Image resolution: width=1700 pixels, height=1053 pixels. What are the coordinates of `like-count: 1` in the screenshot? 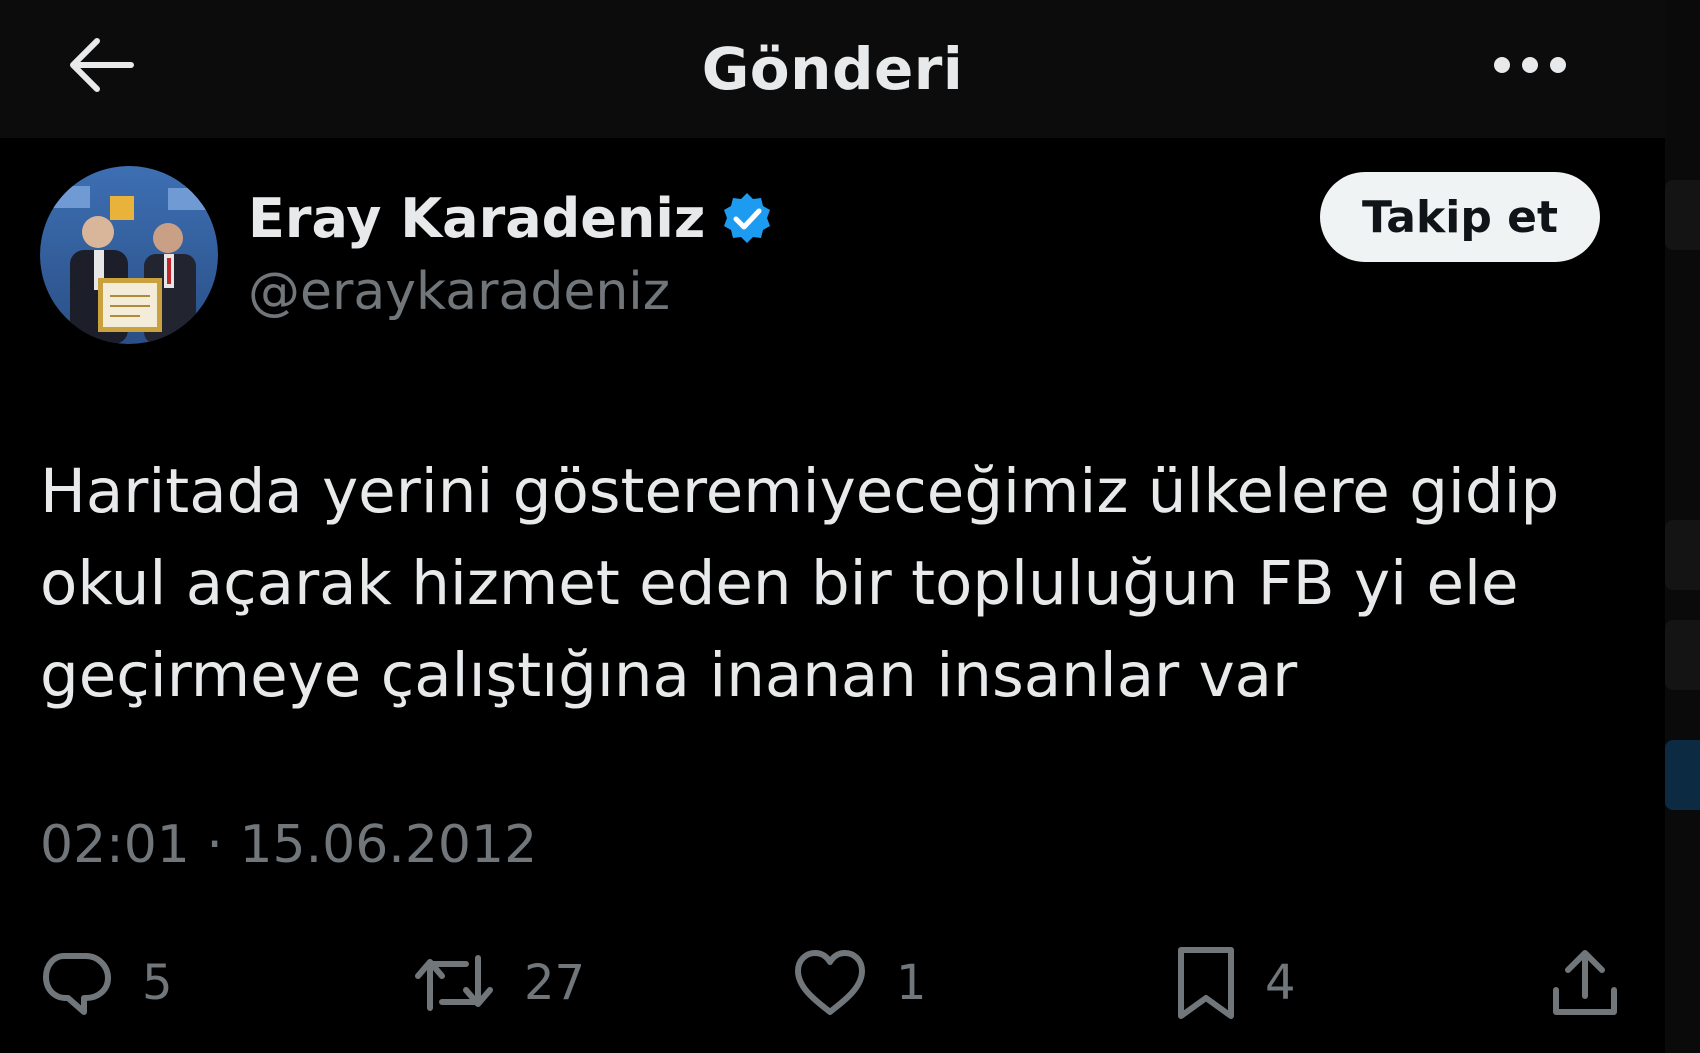 It's located at (911, 983).